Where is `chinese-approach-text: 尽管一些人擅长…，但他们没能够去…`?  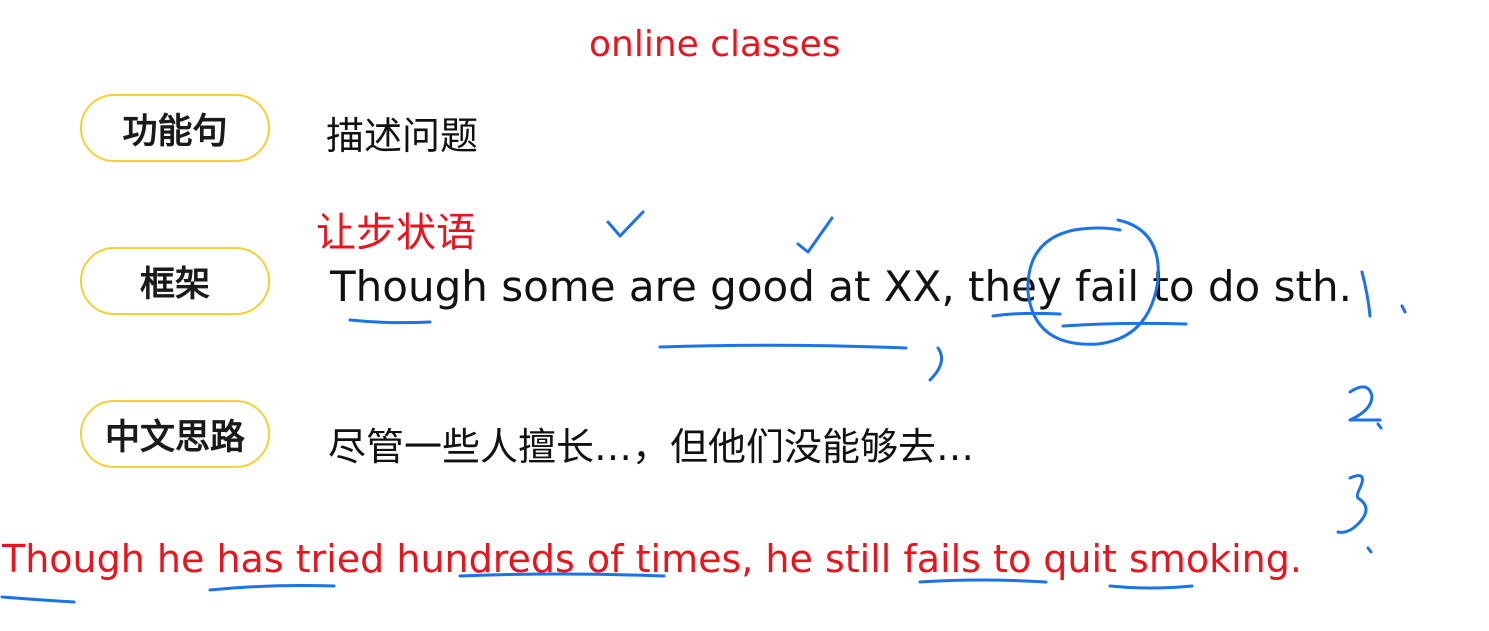 chinese-approach-text: 尽管一些人擅长…，但他们没能够去… is located at coordinates (651, 447).